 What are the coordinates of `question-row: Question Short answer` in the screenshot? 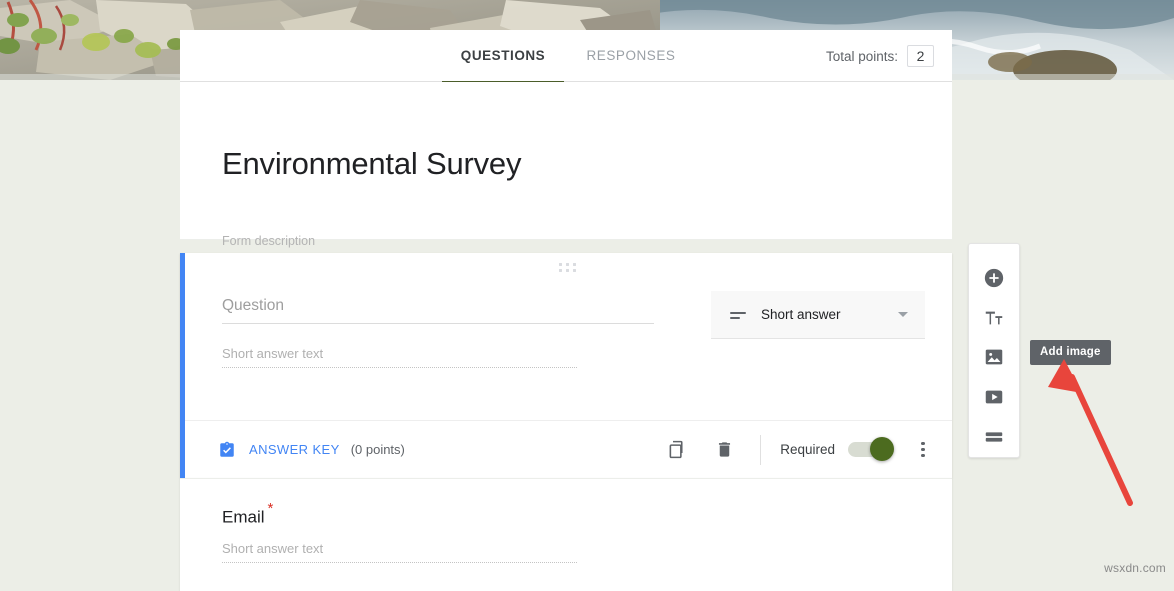 It's located at (568, 321).